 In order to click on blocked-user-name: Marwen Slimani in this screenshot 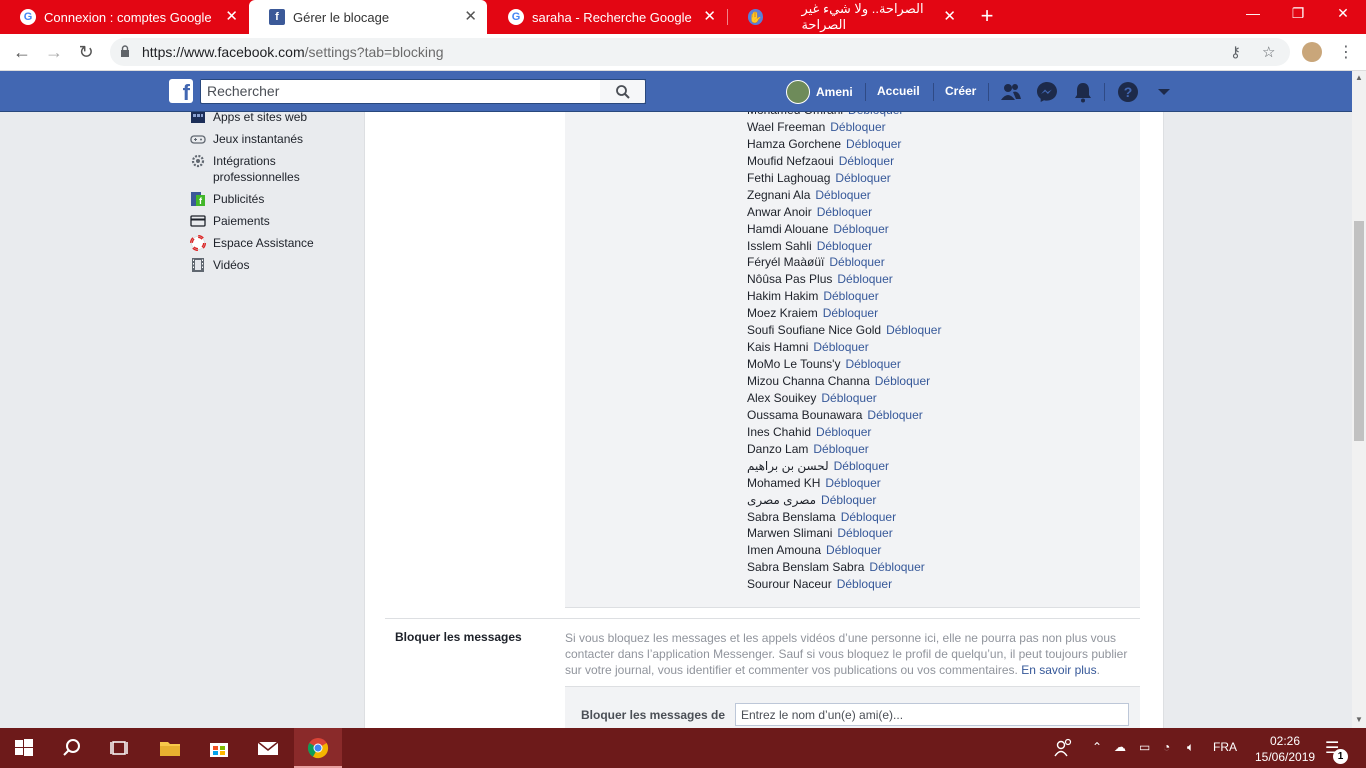, I will do `click(790, 533)`.